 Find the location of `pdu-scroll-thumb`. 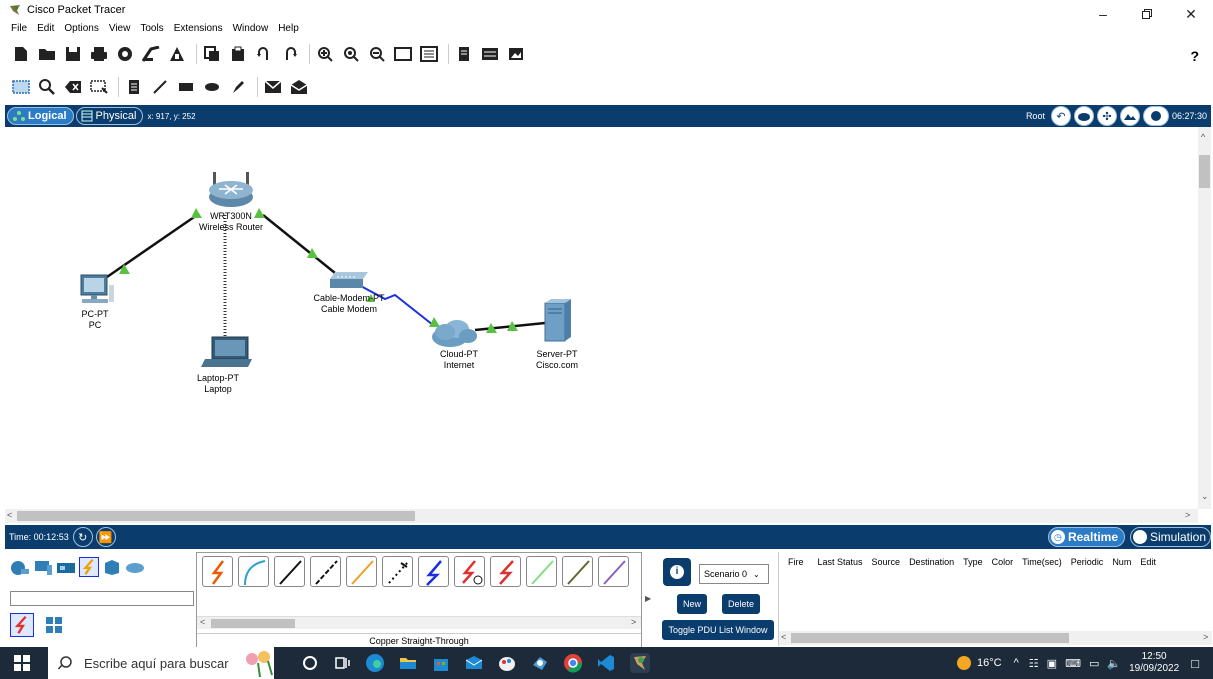

pdu-scroll-thumb is located at coordinates (930, 638).